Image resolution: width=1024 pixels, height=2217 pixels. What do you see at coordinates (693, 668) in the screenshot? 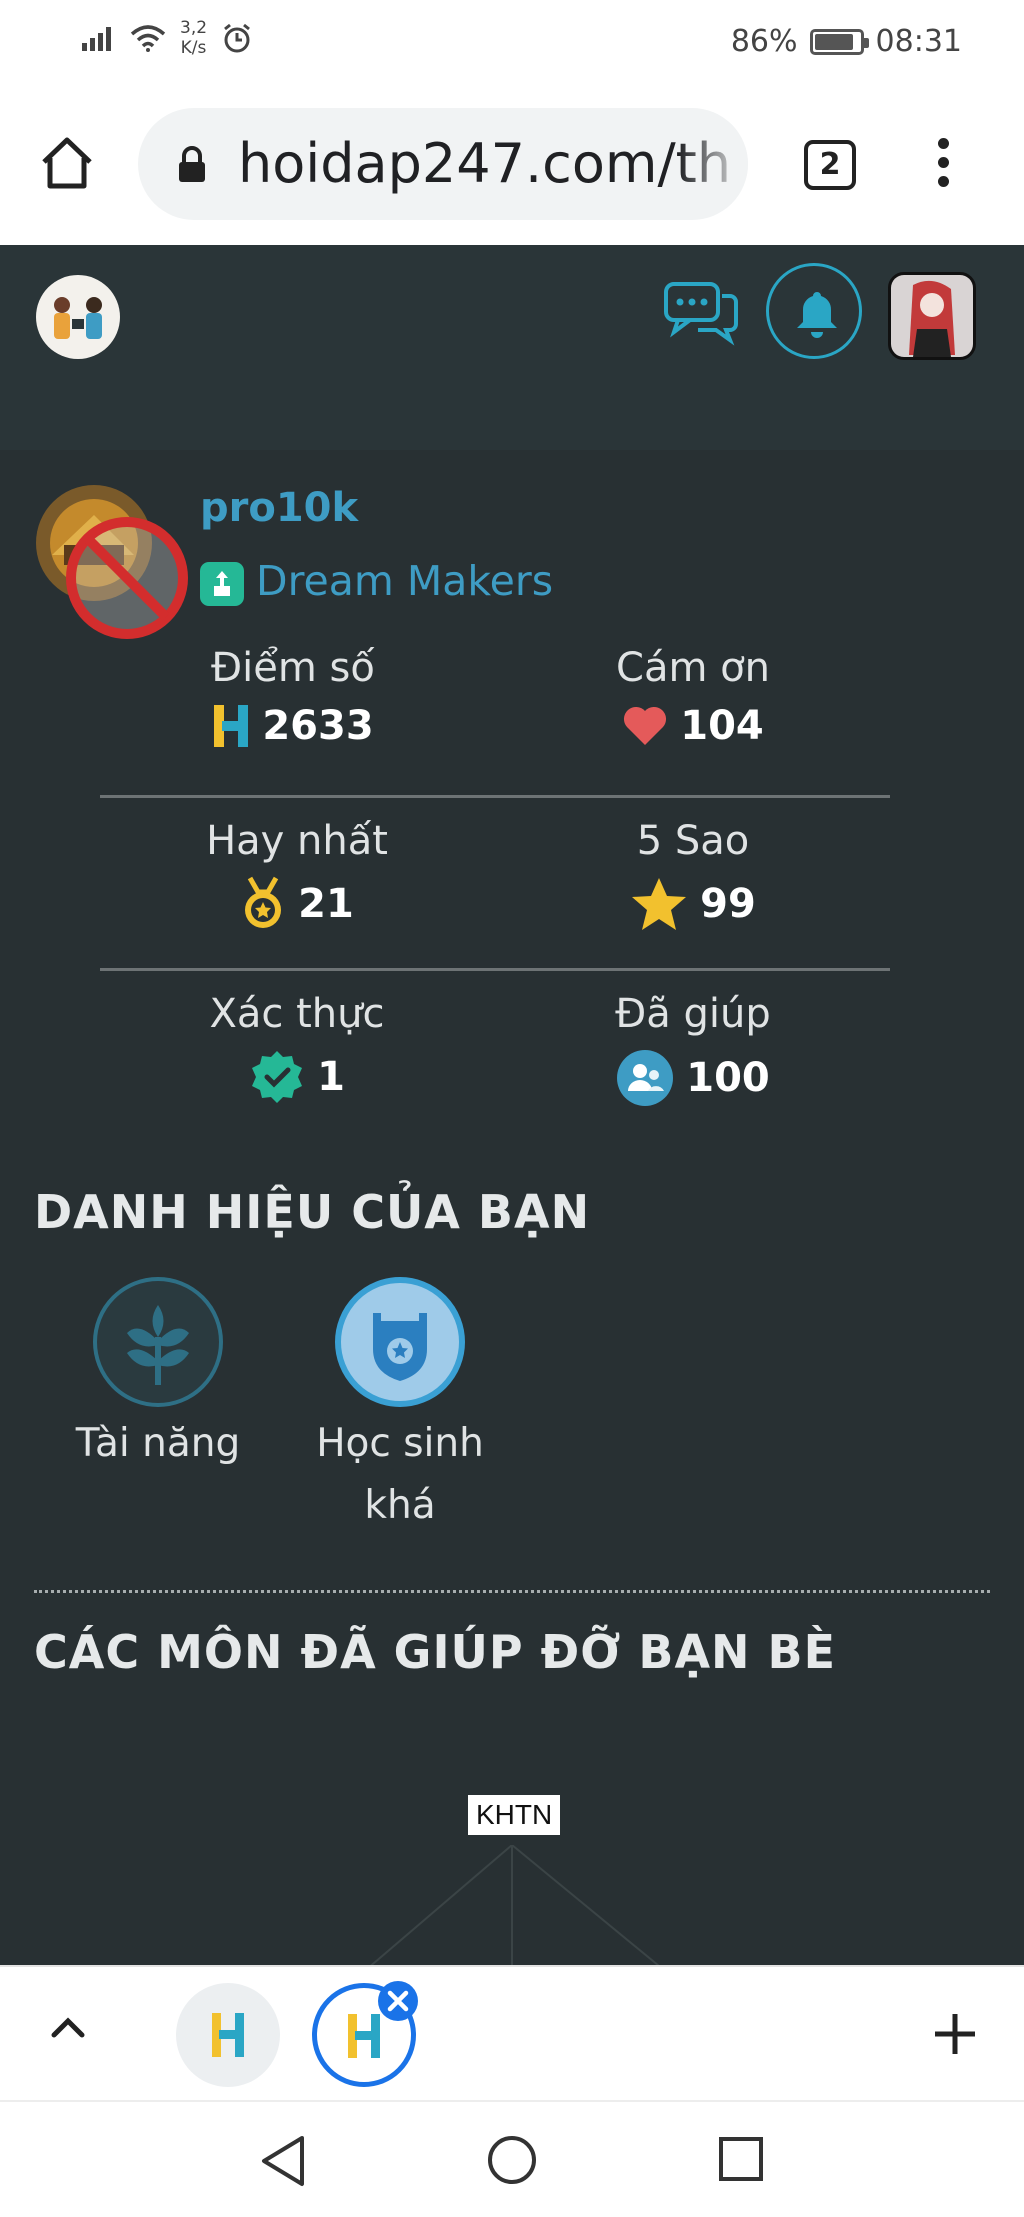
I see `stat-label: Cám ơn` at bounding box center [693, 668].